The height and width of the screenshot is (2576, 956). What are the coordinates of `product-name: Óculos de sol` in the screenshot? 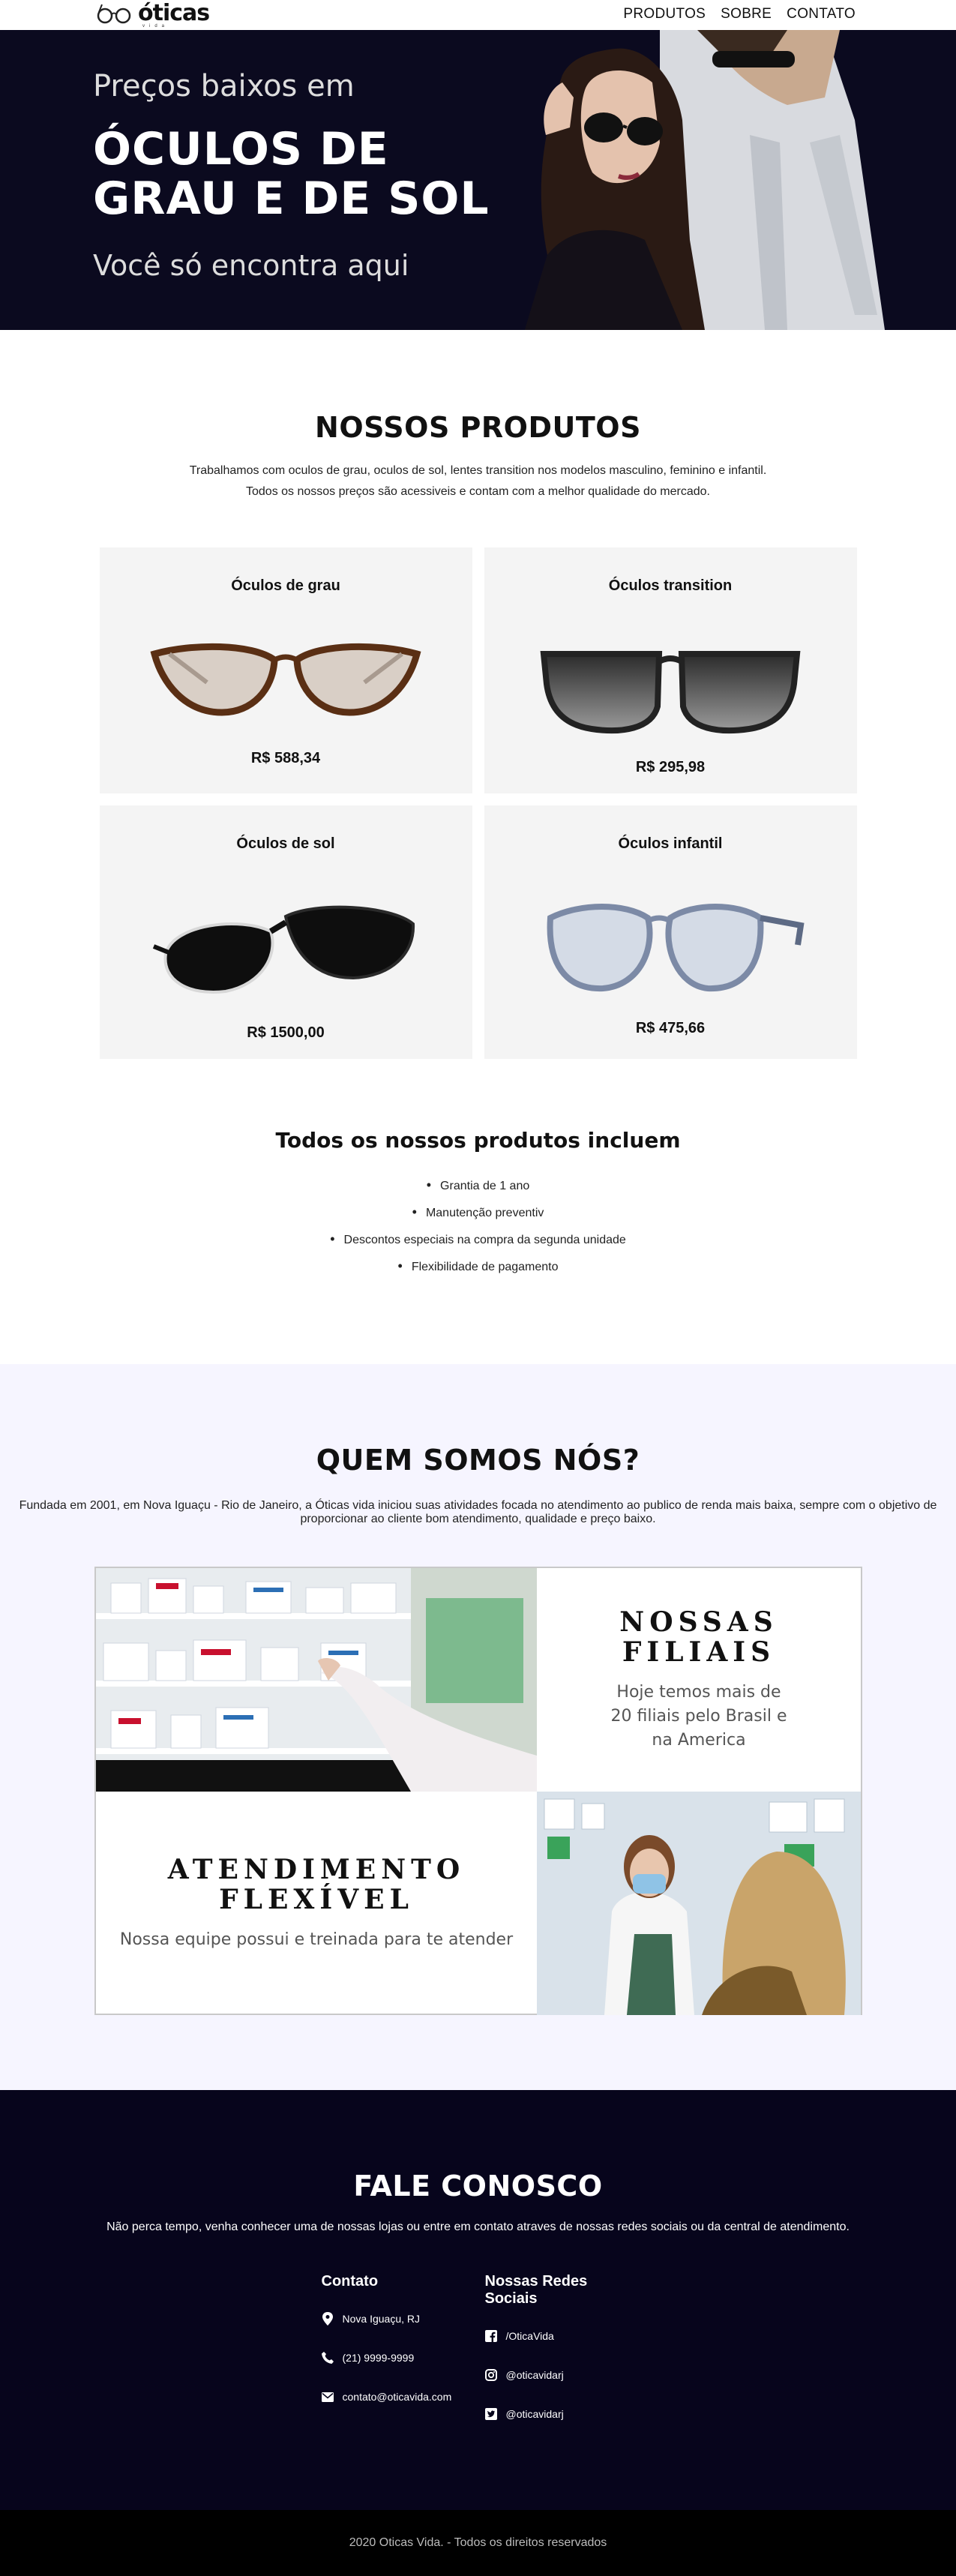 It's located at (285, 844).